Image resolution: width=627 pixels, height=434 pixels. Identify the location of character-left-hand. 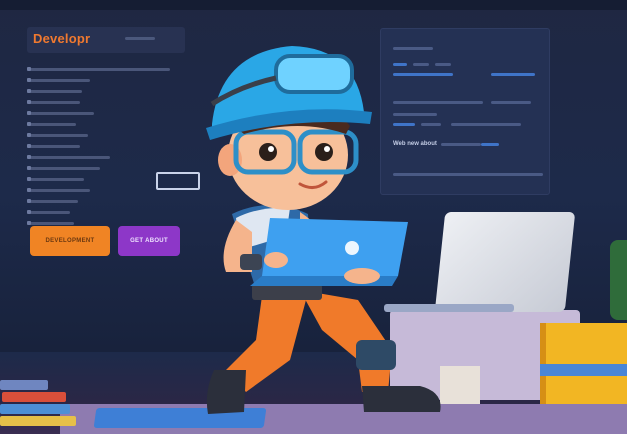
(276, 260).